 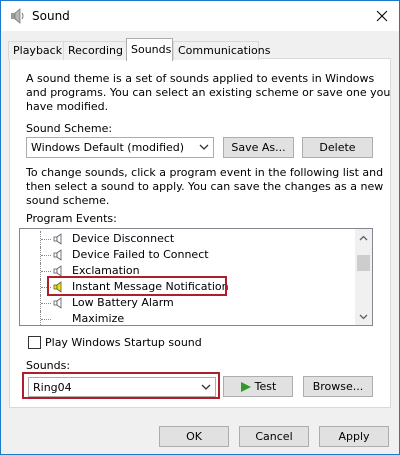 I want to click on sound-file-value: Ring04, so click(x=52, y=387).